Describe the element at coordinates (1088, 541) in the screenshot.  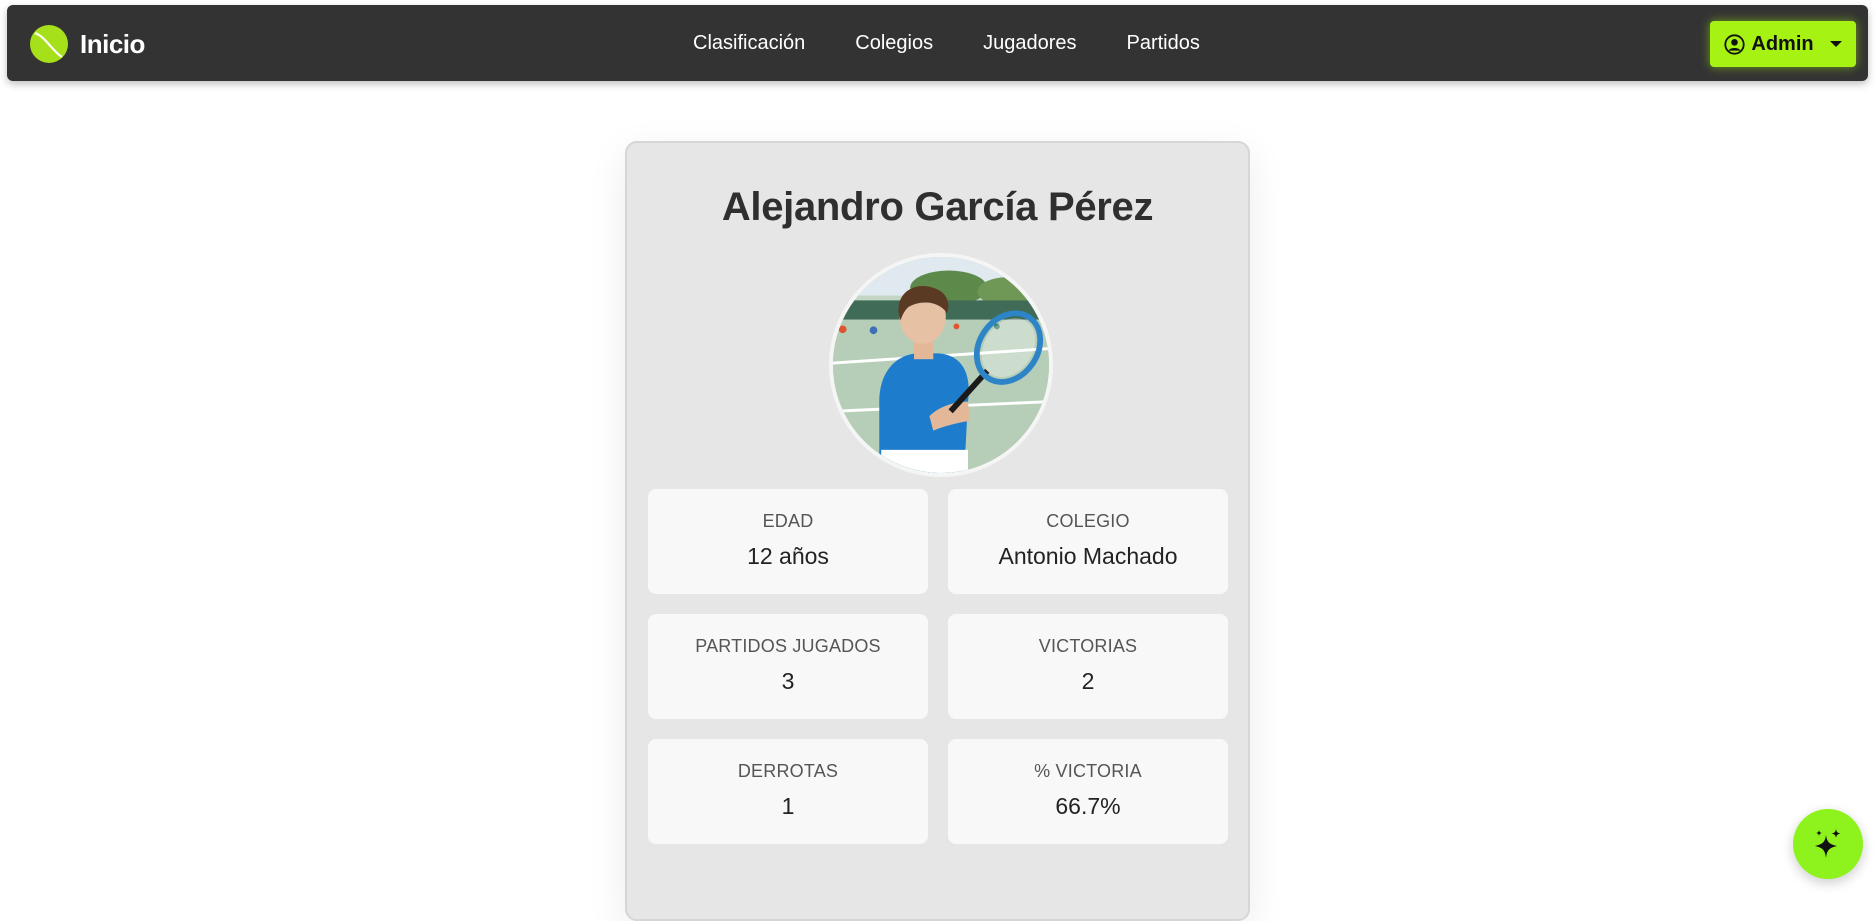
I see `stat-card-school: COLEGIO Antonio Machado` at that location.